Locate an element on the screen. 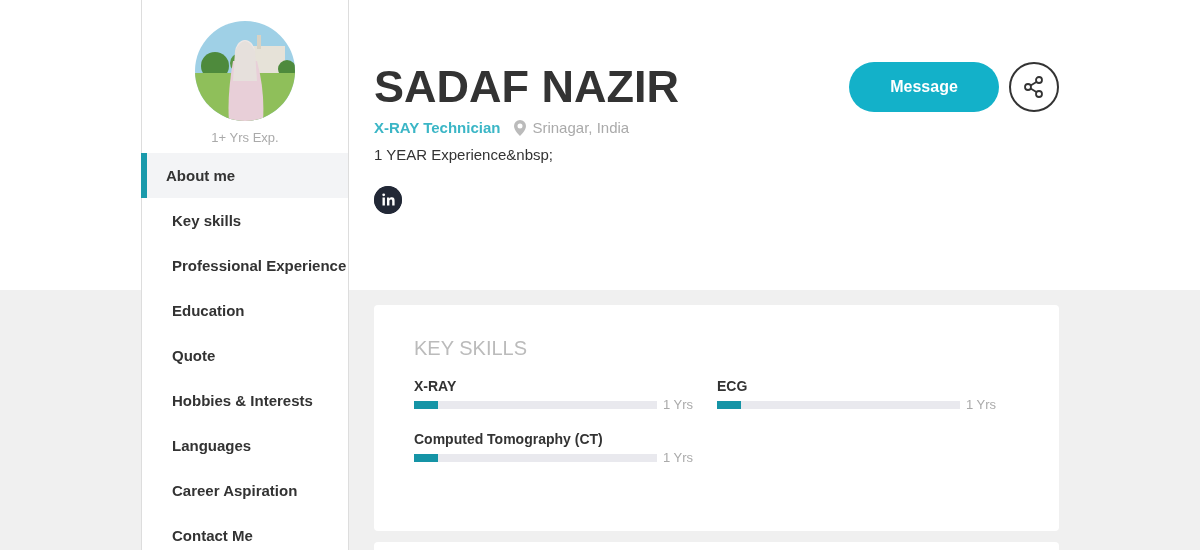 This screenshot has height=550, width=1200. profile-name: SADAF NAZIR is located at coordinates (526, 87).